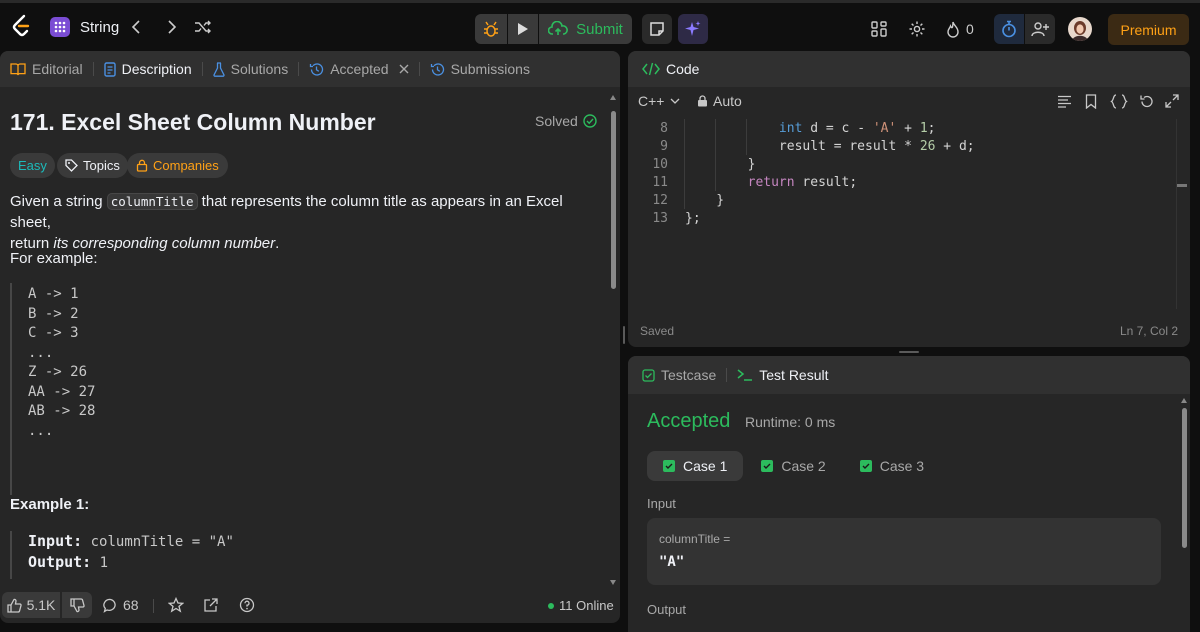 The height and width of the screenshot is (632, 1200). Describe the element at coordinates (21, 26) in the screenshot. I see `leetcode-logo` at that location.